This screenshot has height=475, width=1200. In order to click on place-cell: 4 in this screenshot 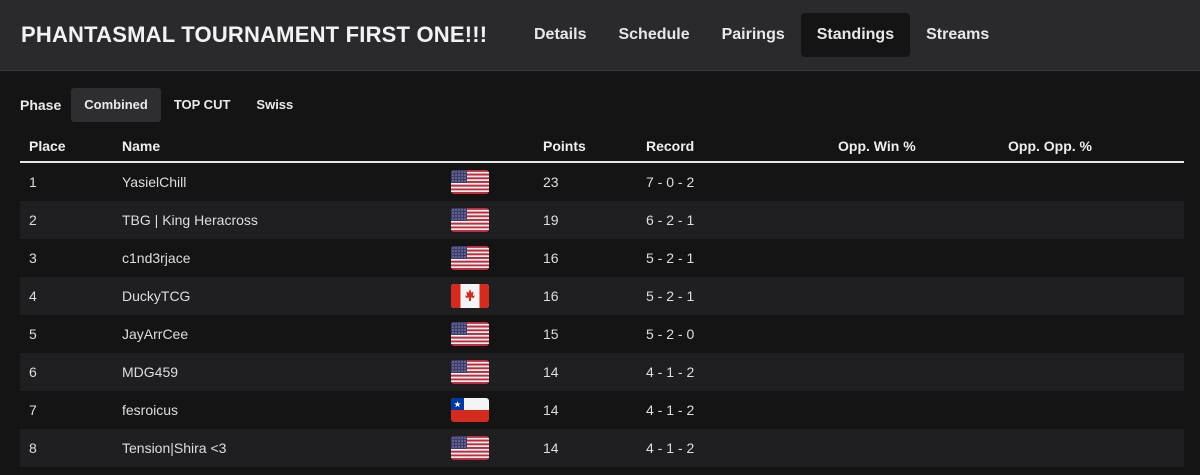, I will do `click(33, 296)`.